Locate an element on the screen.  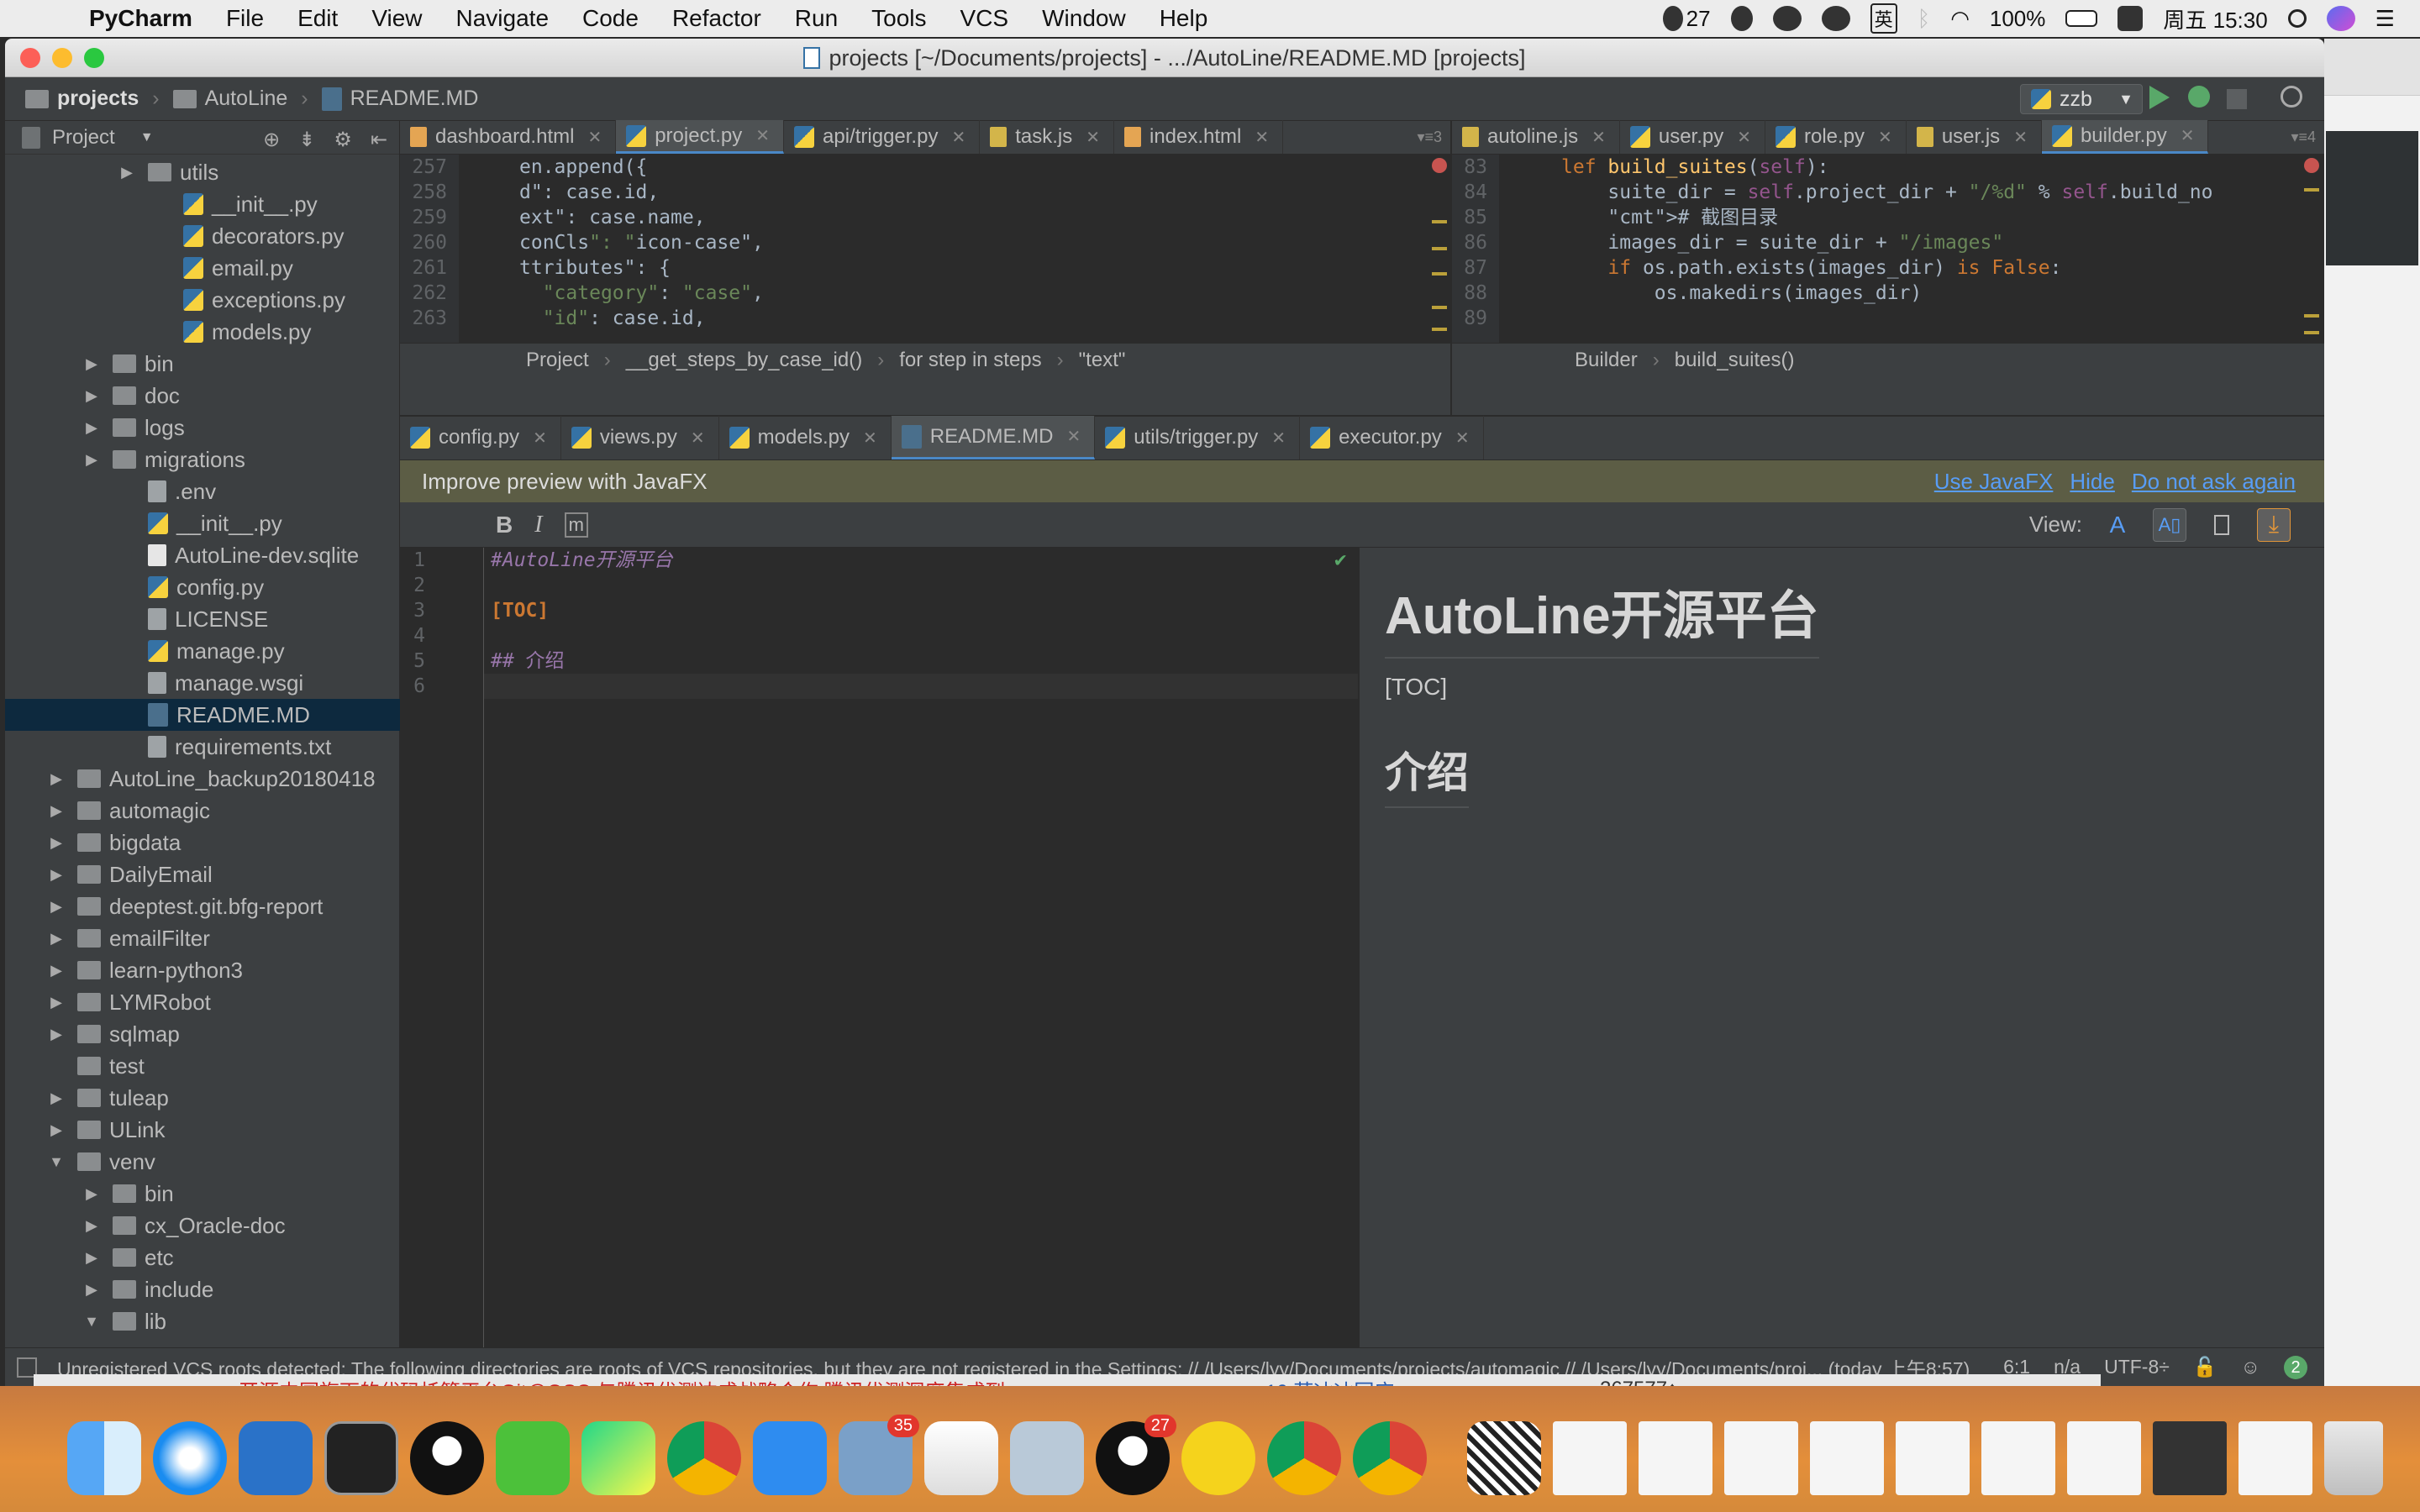
project-tree-item: ▶ LYMRobot is located at coordinates (202, 1002).